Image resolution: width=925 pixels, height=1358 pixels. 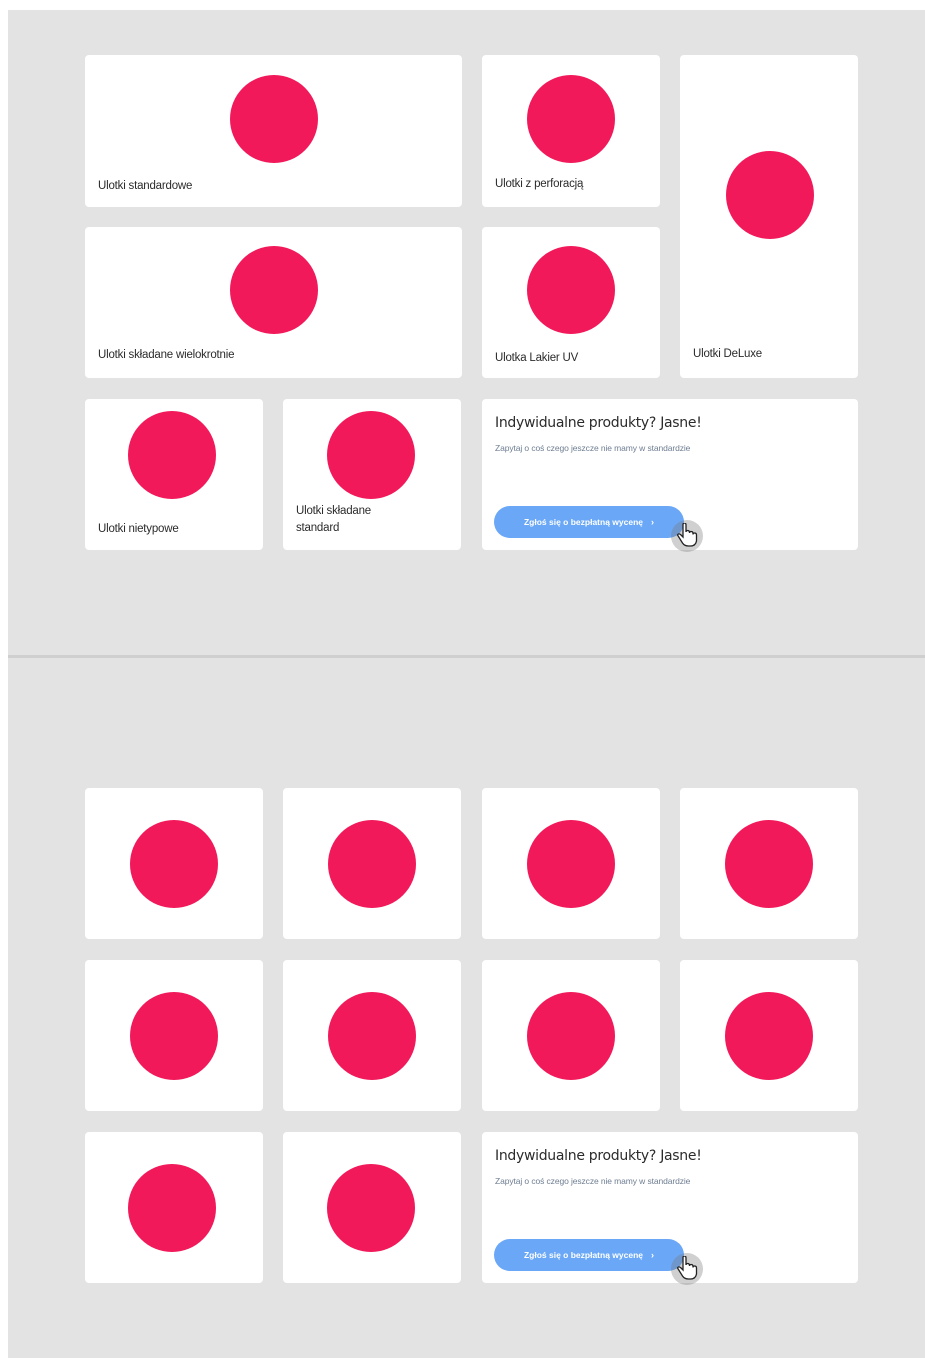 What do you see at coordinates (138, 529) in the screenshot?
I see `product-label: Ulotki nietypowe` at bounding box center [138, 529].